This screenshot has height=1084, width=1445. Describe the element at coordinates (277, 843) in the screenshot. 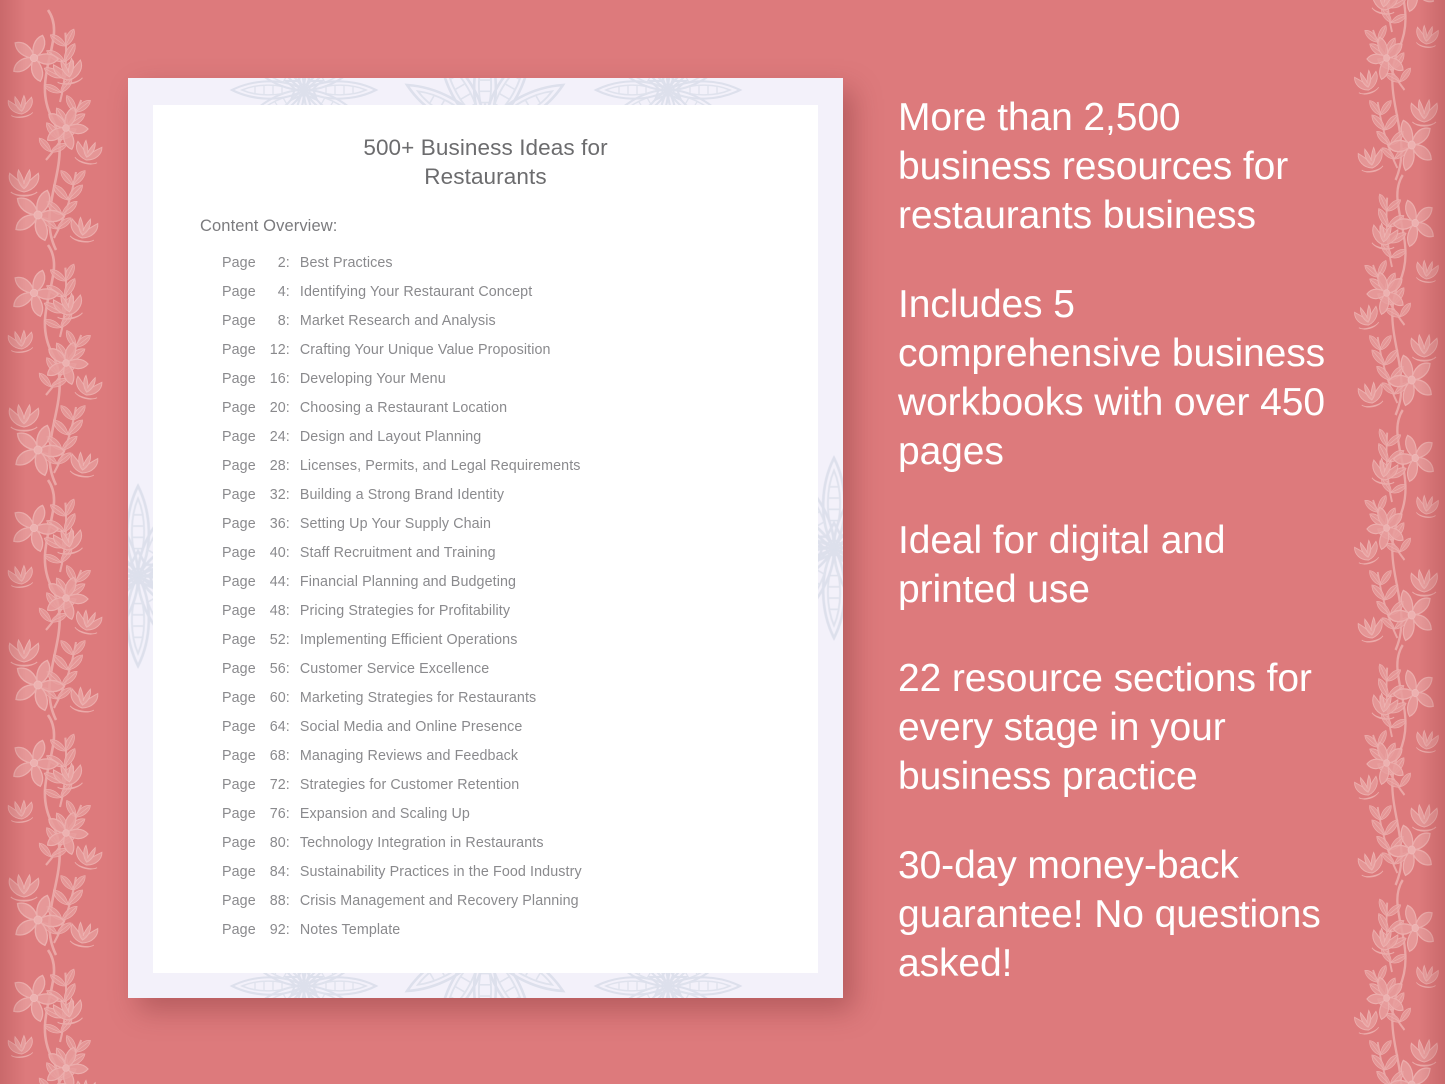

I see `toc-page-number: 80` at that location.